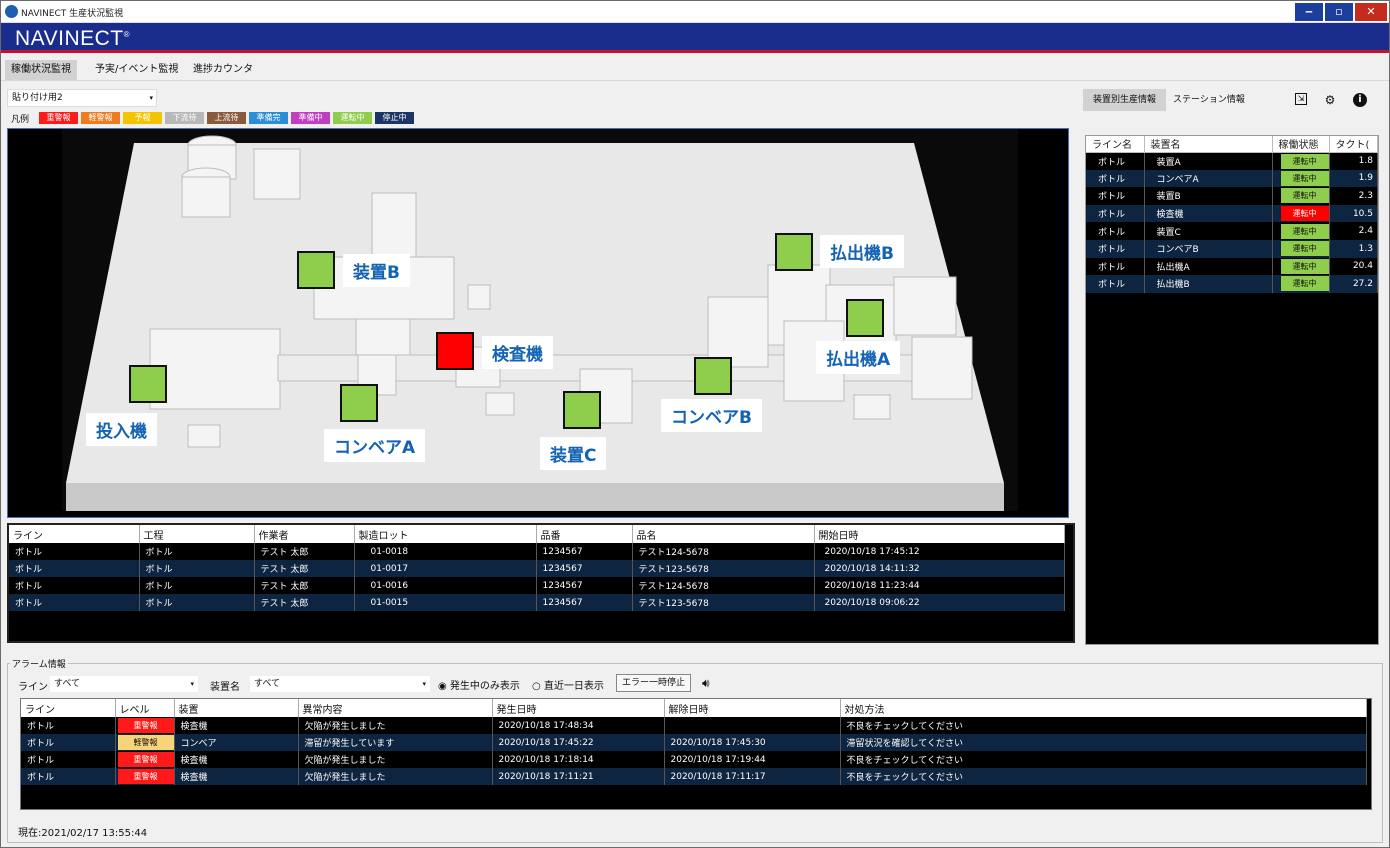 The height and width of the screenshot is (848, 1390). Describe the element at coordinates (713, 376) in the screenshot. I see `status-marker-conveyor-b` at that location.